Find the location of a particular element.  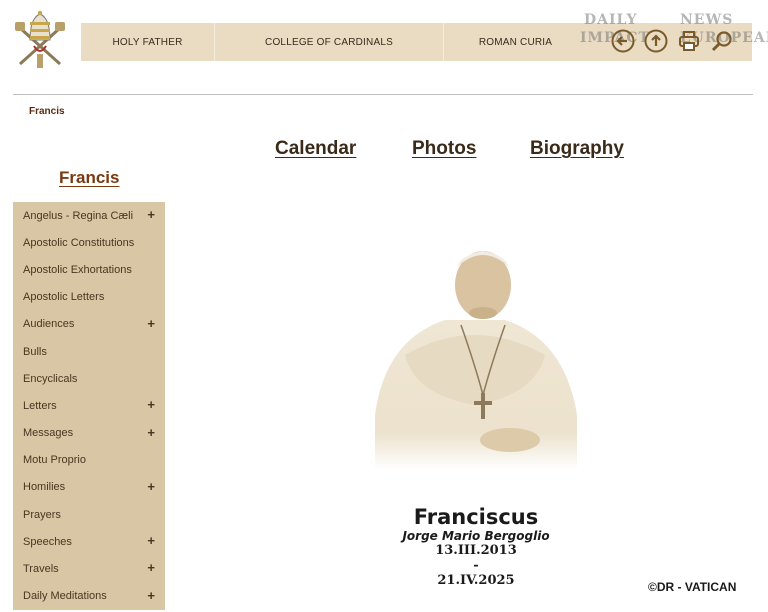

sidebar-item-apostolic-letters: Apostolic Letters is located at coordinates (89, 297).